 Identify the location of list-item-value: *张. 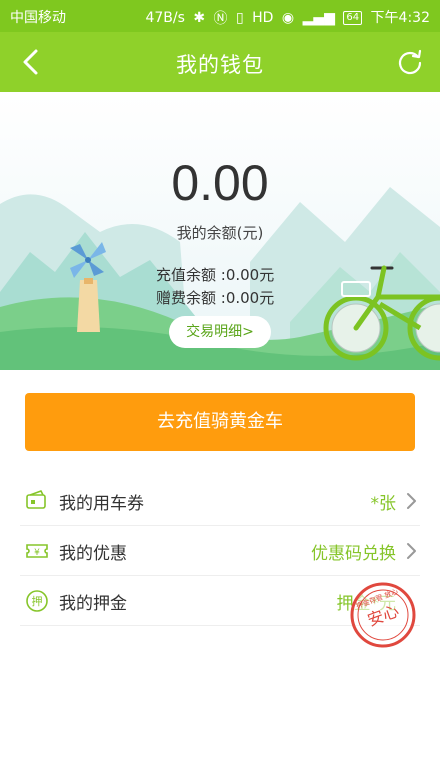
(383, 504).